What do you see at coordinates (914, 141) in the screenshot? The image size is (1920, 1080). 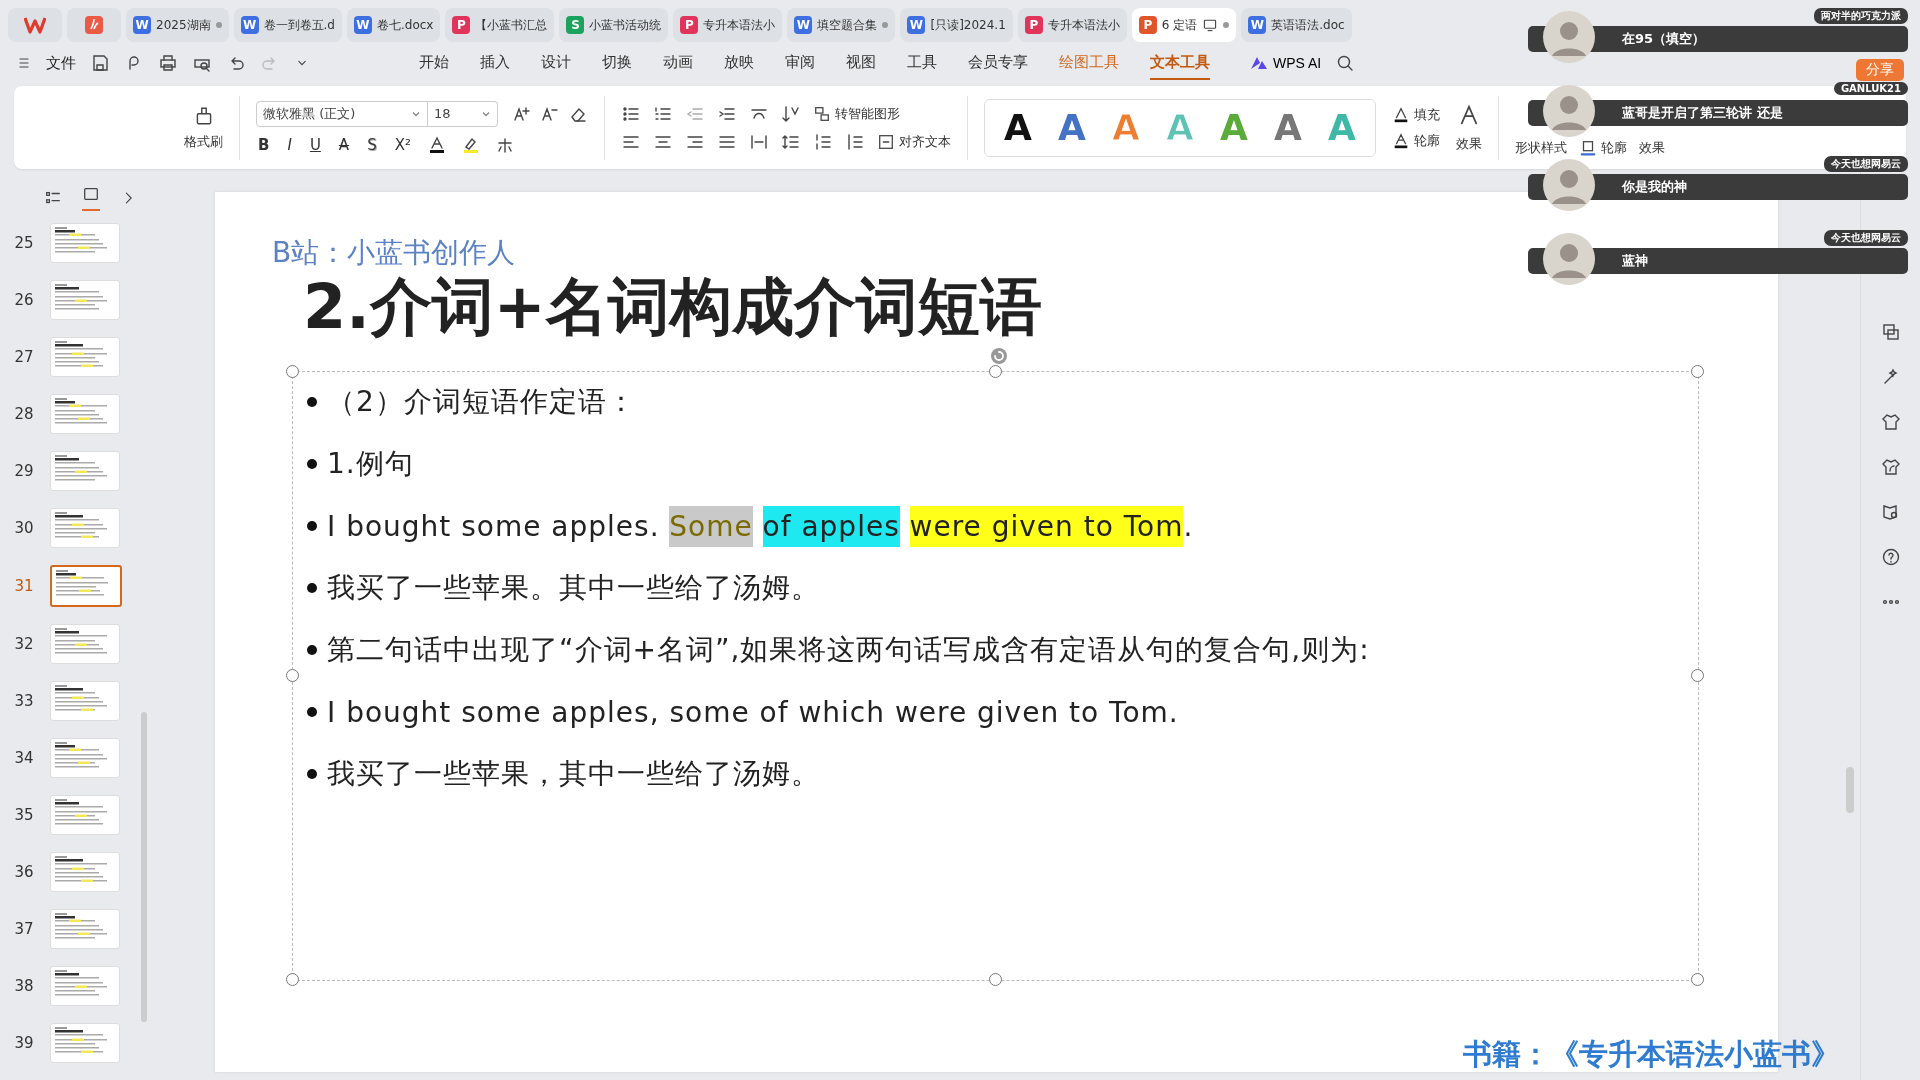 I see `align-text-button: 对齐文本` at bounding box center [914, 141].